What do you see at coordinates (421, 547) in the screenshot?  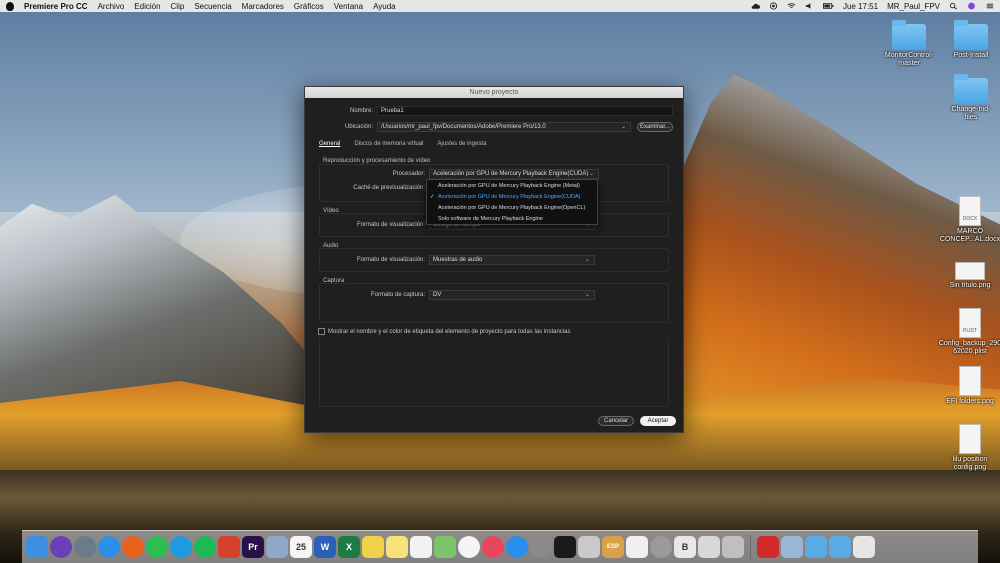 I see `dock-reminders-icon` at bounding box center [421, 547].